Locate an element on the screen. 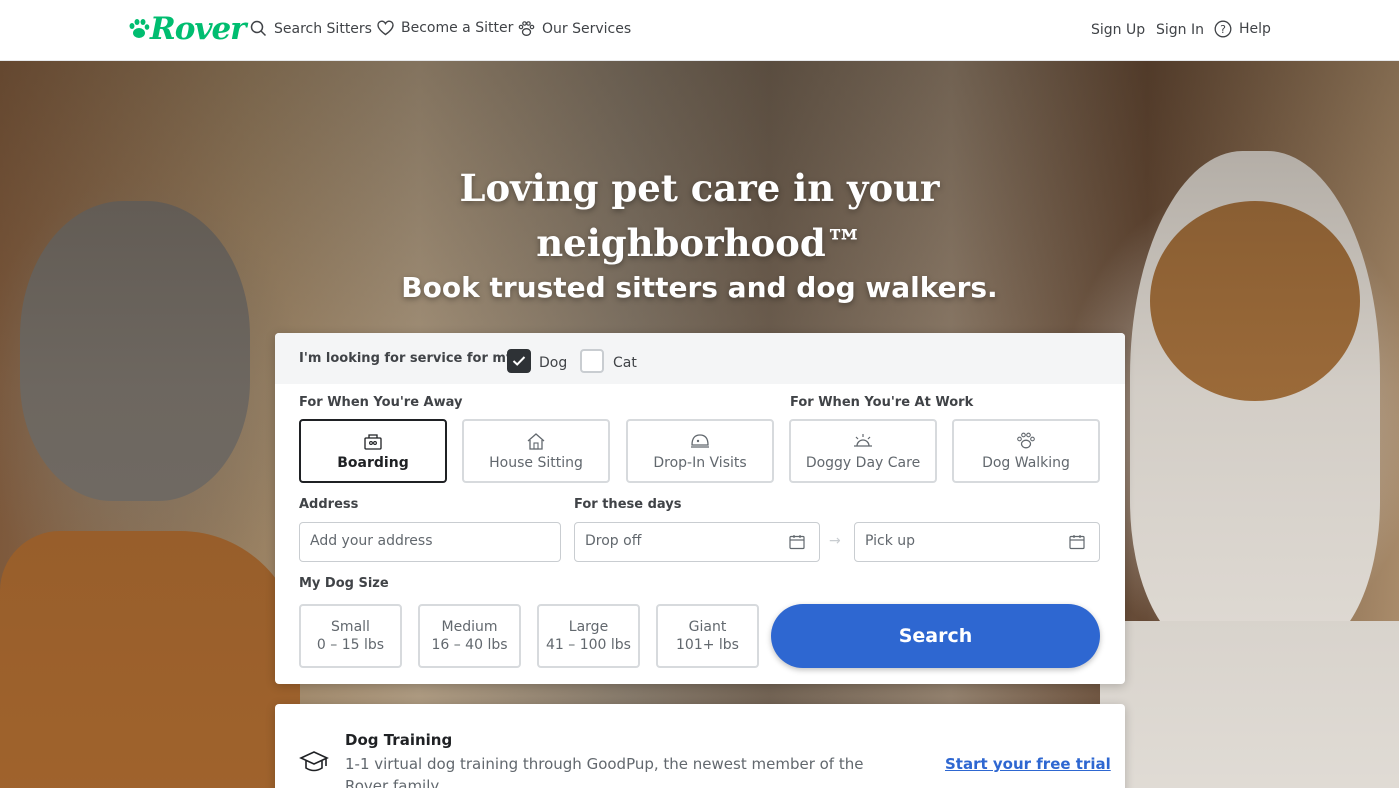 The height and width of the screenshot is (788, 1399). size-large-name: Large is located at coordinates (588, 627).